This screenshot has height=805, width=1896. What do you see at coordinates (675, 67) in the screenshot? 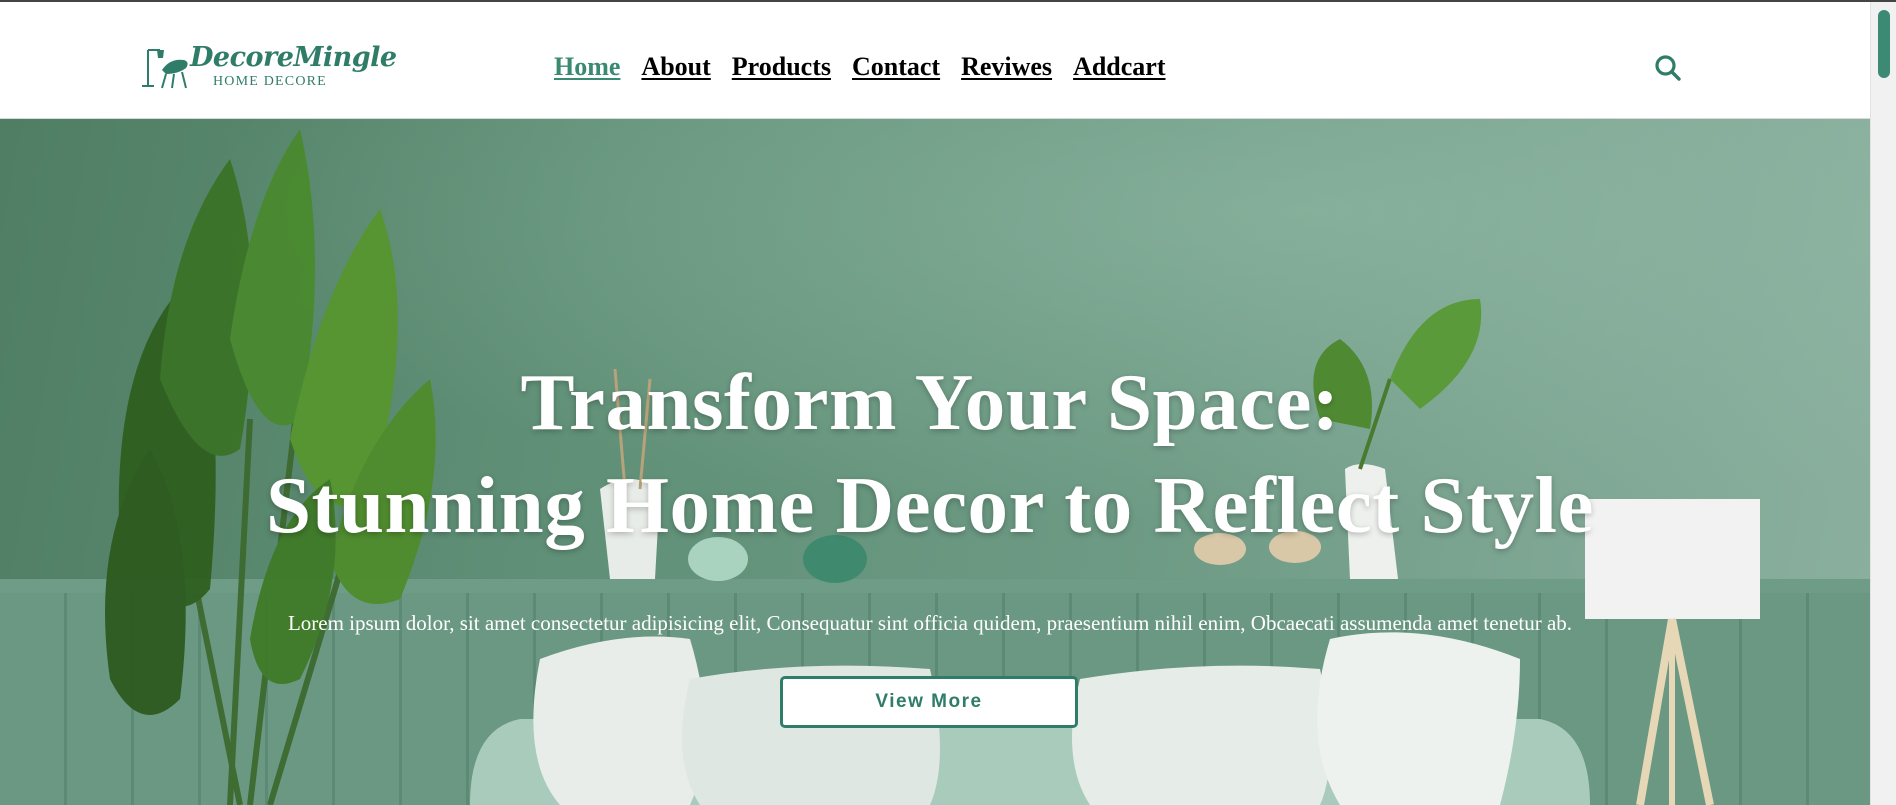
I see `nav-link-about: About` at bounding box center [675, 67].